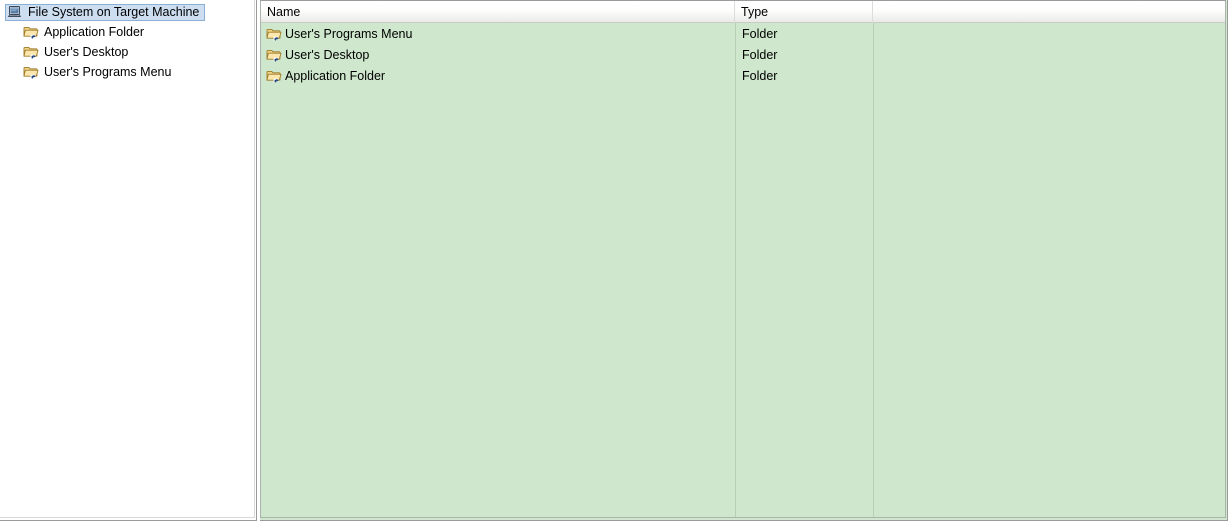 The image size is (1228, 521). I want to click on tree-item-label: Application Folder, so click(94, 31).